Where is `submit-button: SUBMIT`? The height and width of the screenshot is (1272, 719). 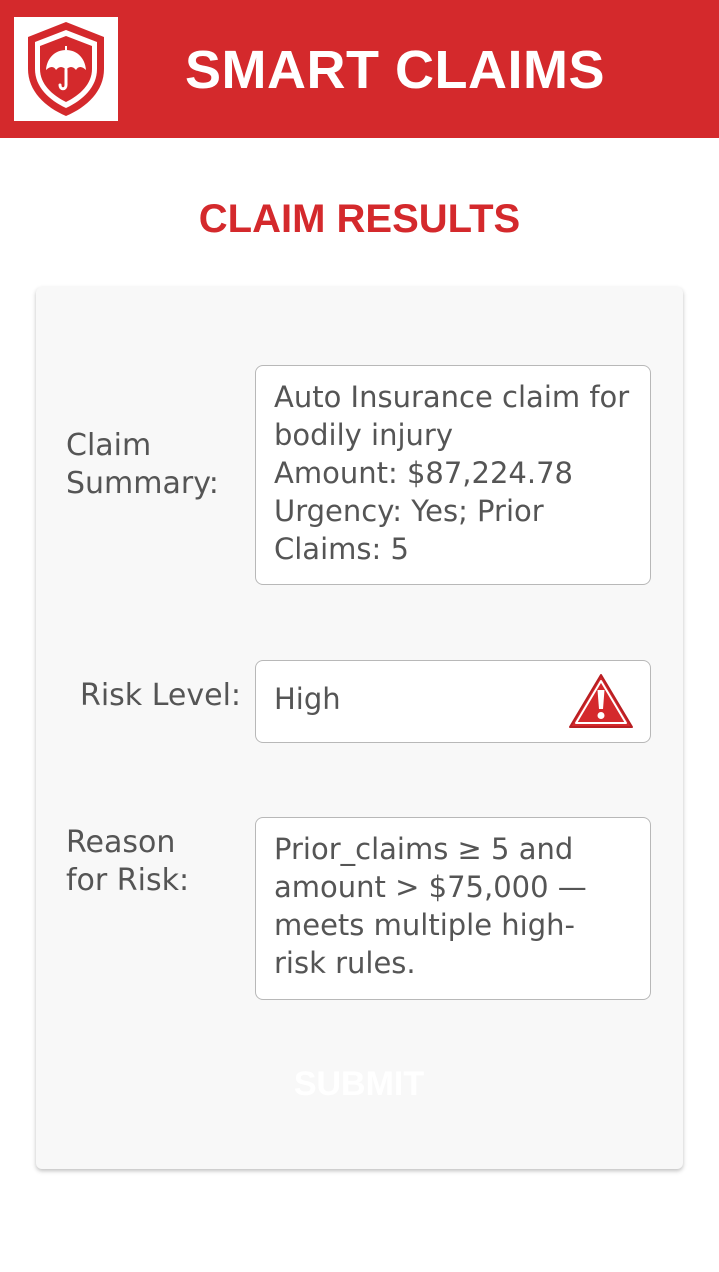 submit-button: SUBMIT is located at coordinates (359, 1084).